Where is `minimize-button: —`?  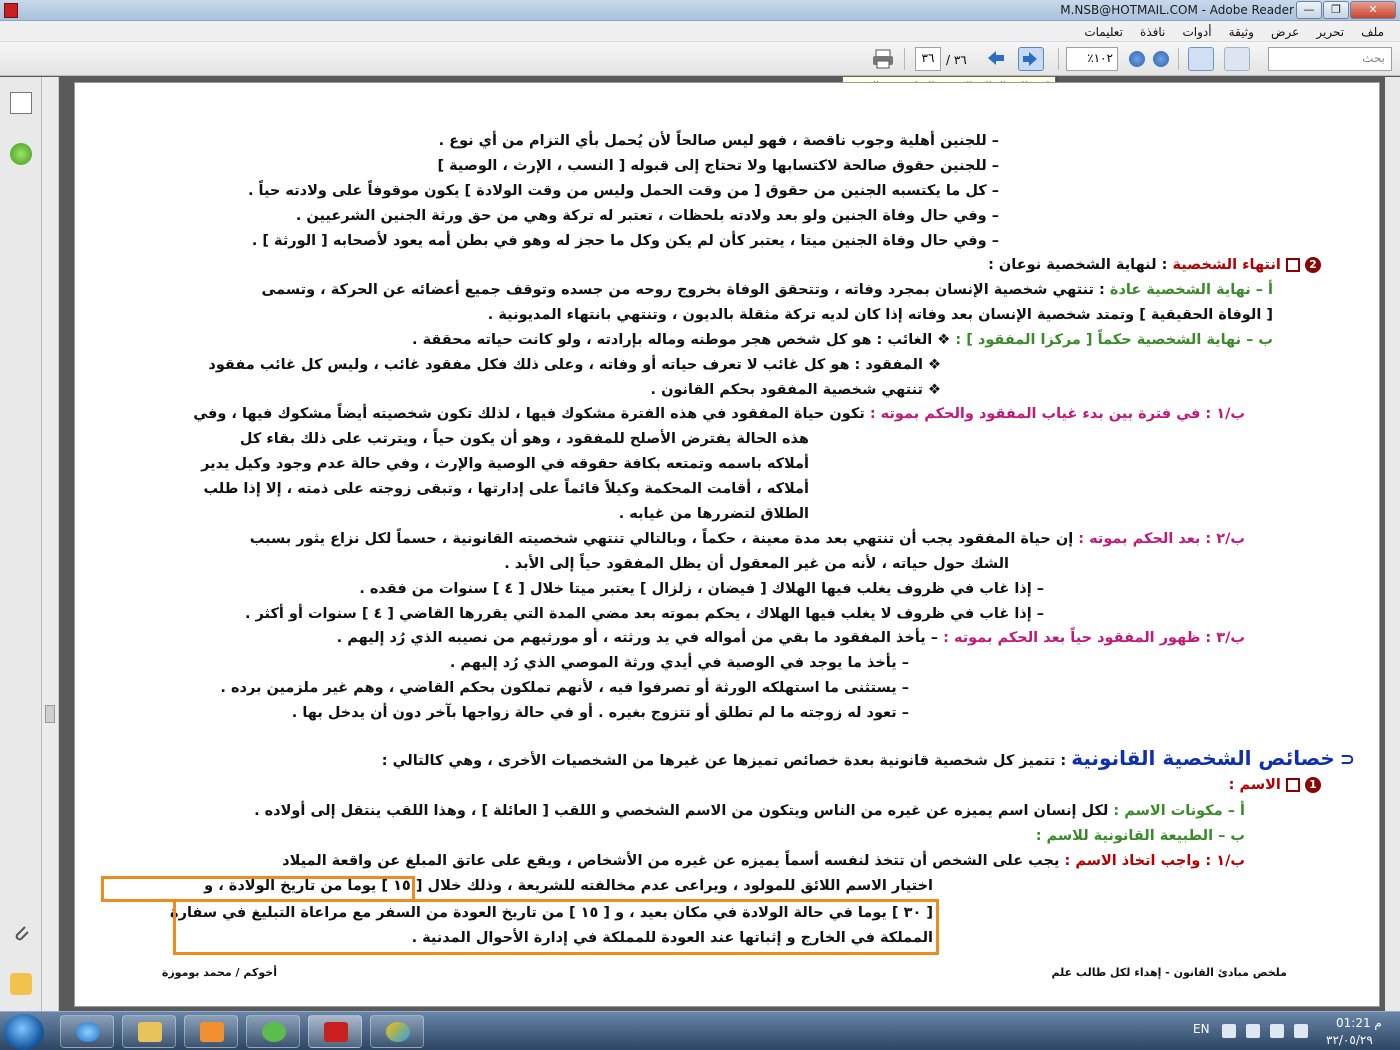
minimize-button: — is located at coordinates (1309, 10).